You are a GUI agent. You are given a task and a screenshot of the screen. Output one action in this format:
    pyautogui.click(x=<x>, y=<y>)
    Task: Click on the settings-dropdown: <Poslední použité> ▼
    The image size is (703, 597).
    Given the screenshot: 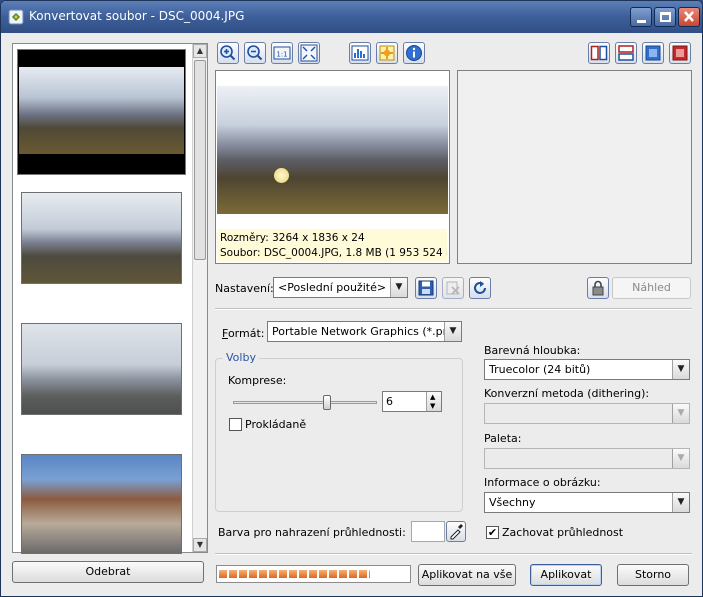 What is the action you would take?
    pyautogui.click(x=340, y=287)
    